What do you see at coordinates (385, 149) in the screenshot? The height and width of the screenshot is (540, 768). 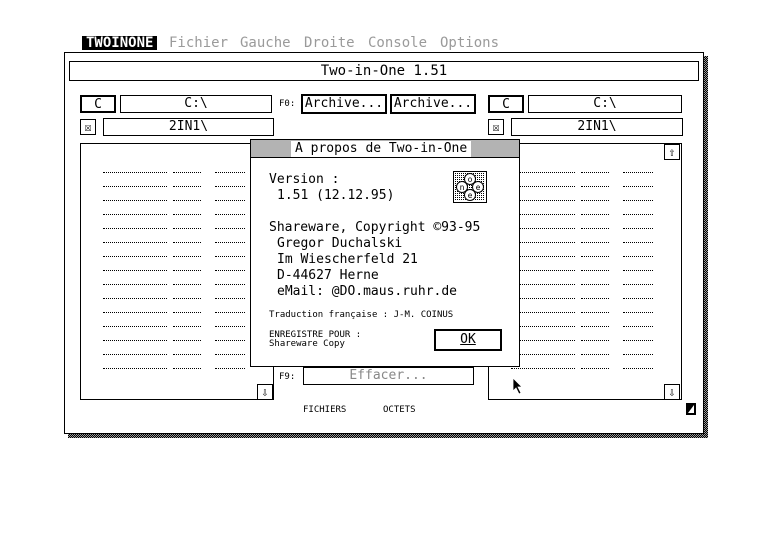 I see `dialog-title-bar: A propos de Two-in-One` at bounding box center [385, 149].